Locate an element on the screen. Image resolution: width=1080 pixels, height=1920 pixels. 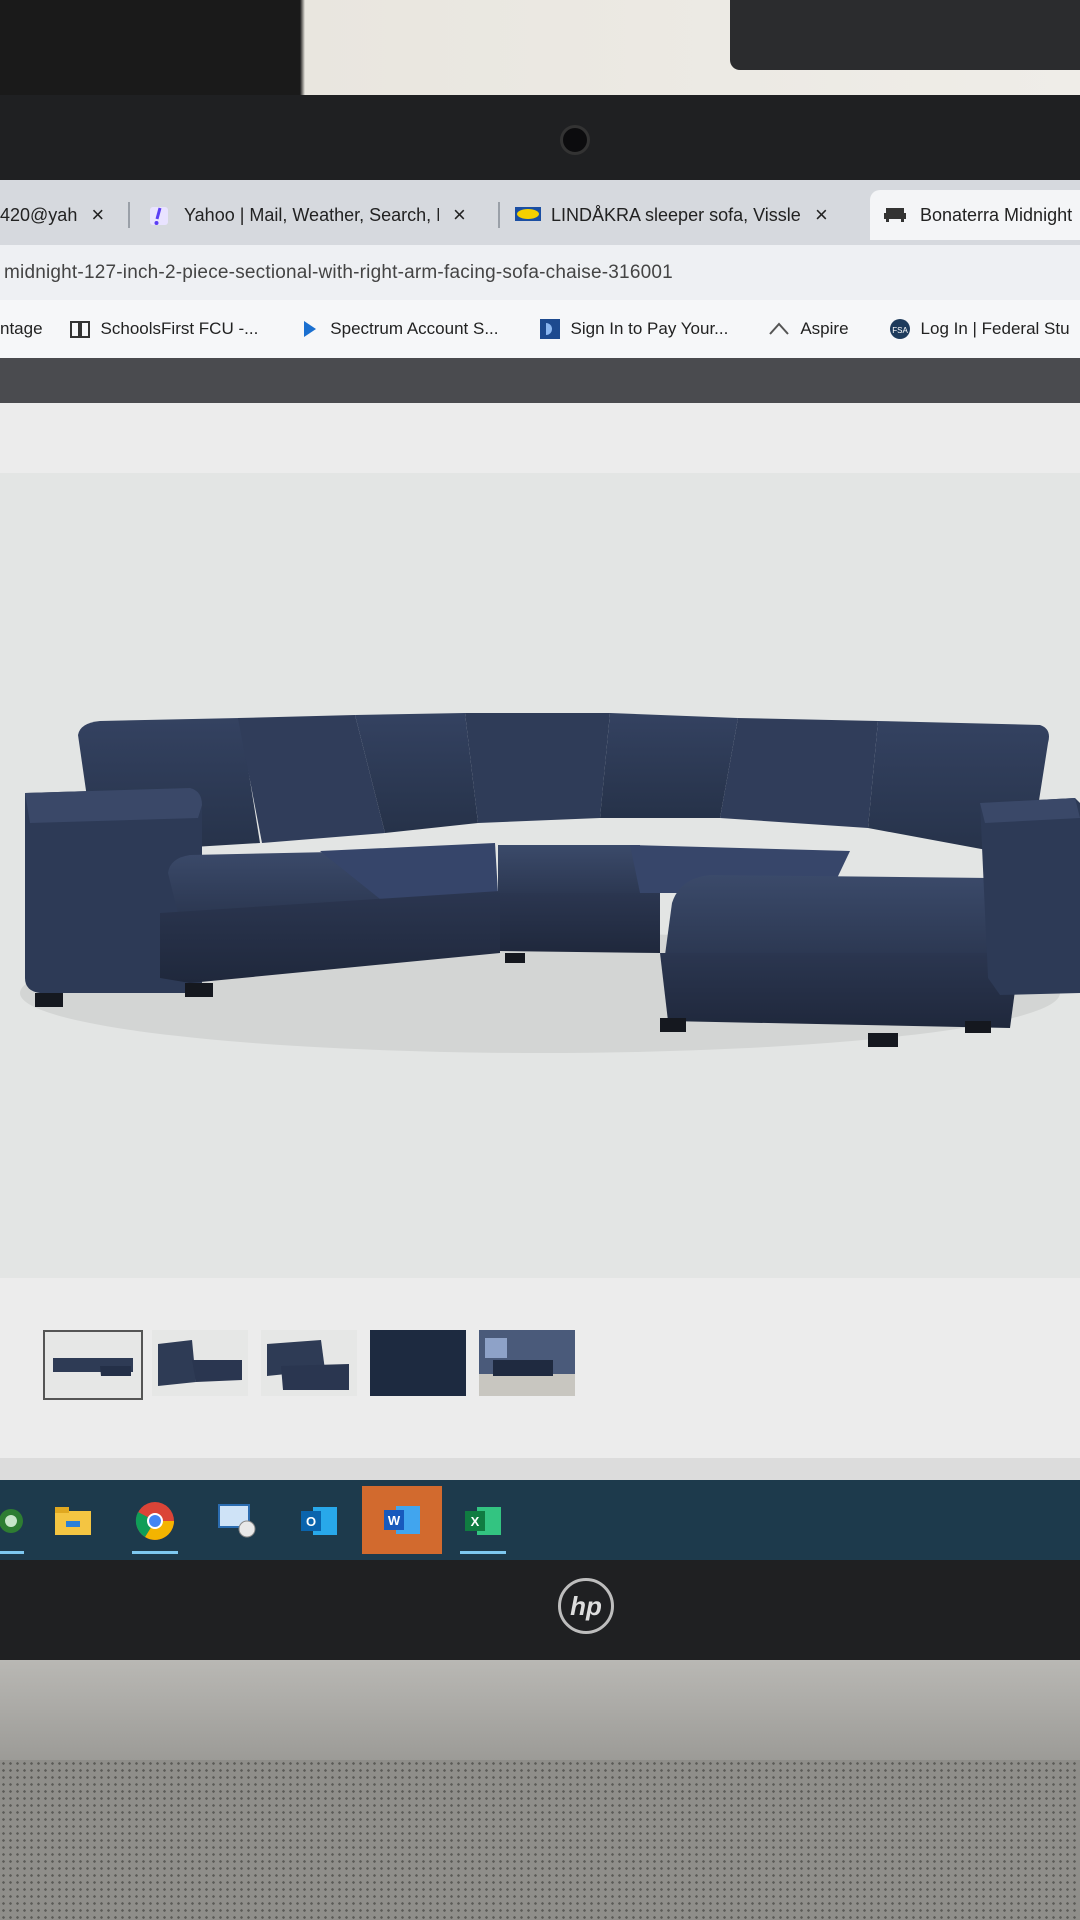
thumbnail-sectional-front is located at coordinates (93, 1365).